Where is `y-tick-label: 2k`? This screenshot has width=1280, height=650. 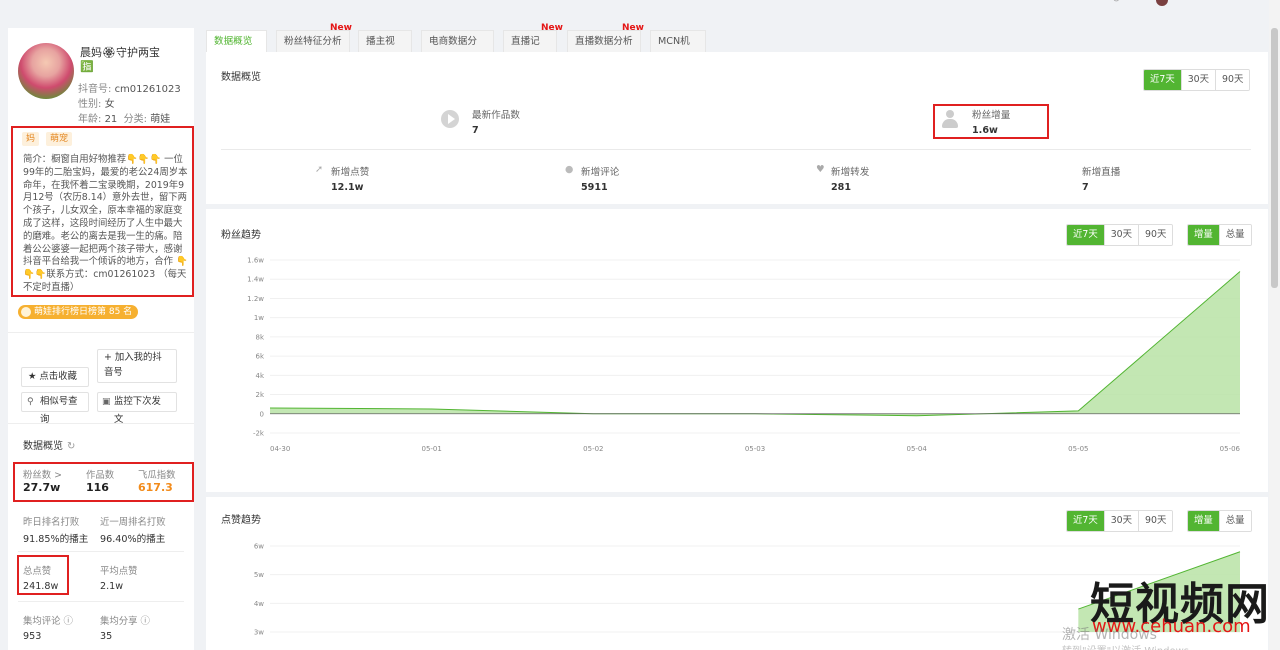 y-tick-label: 2k is located at coordinates (259, 395).